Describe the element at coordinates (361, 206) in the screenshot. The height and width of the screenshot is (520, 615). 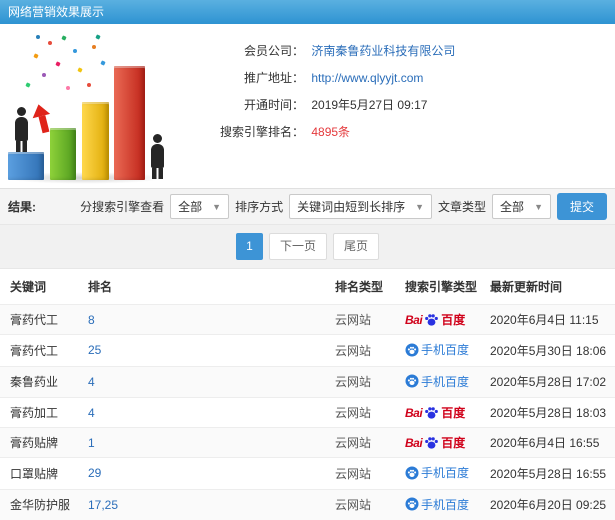
I see `sort-select: 关键词由短到长排序 ▼` at that location.